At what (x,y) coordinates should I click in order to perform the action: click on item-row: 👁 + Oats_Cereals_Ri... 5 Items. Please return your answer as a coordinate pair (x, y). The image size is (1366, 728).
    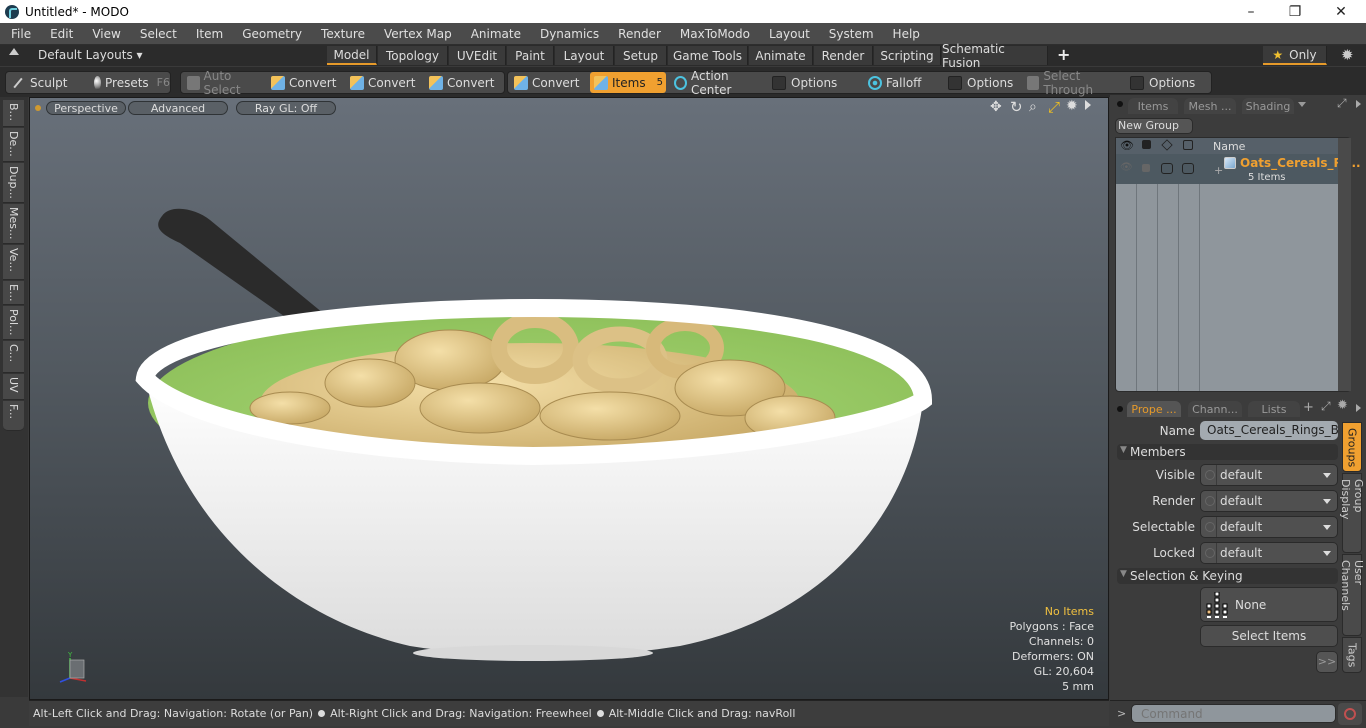
    Looking at the image, I should click on (1238, 169).